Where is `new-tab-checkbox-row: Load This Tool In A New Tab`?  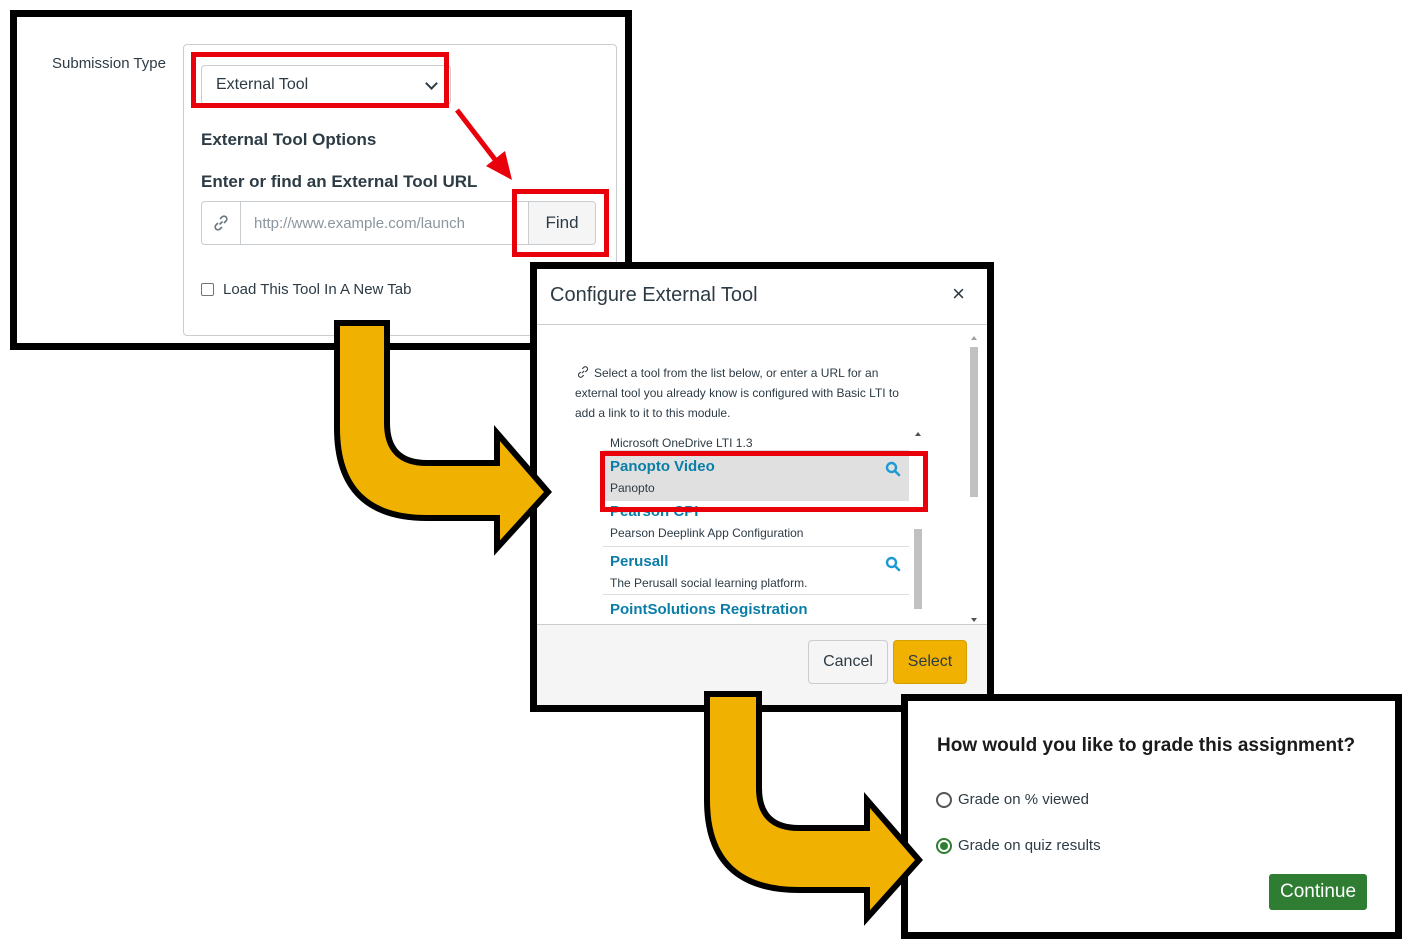
new-tab-checkbox-row: Load This Tool In A New Tab is located at coordinates (306, 289).